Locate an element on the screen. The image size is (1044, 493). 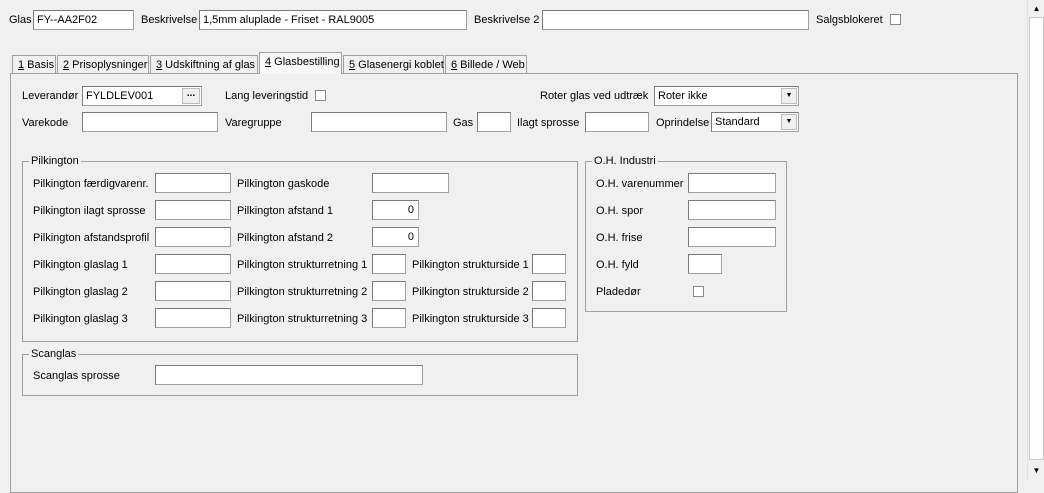
beskrivelse-field: 1,5mm aluplade - Friset - RAL9005 is located at coordinates (333, 20).